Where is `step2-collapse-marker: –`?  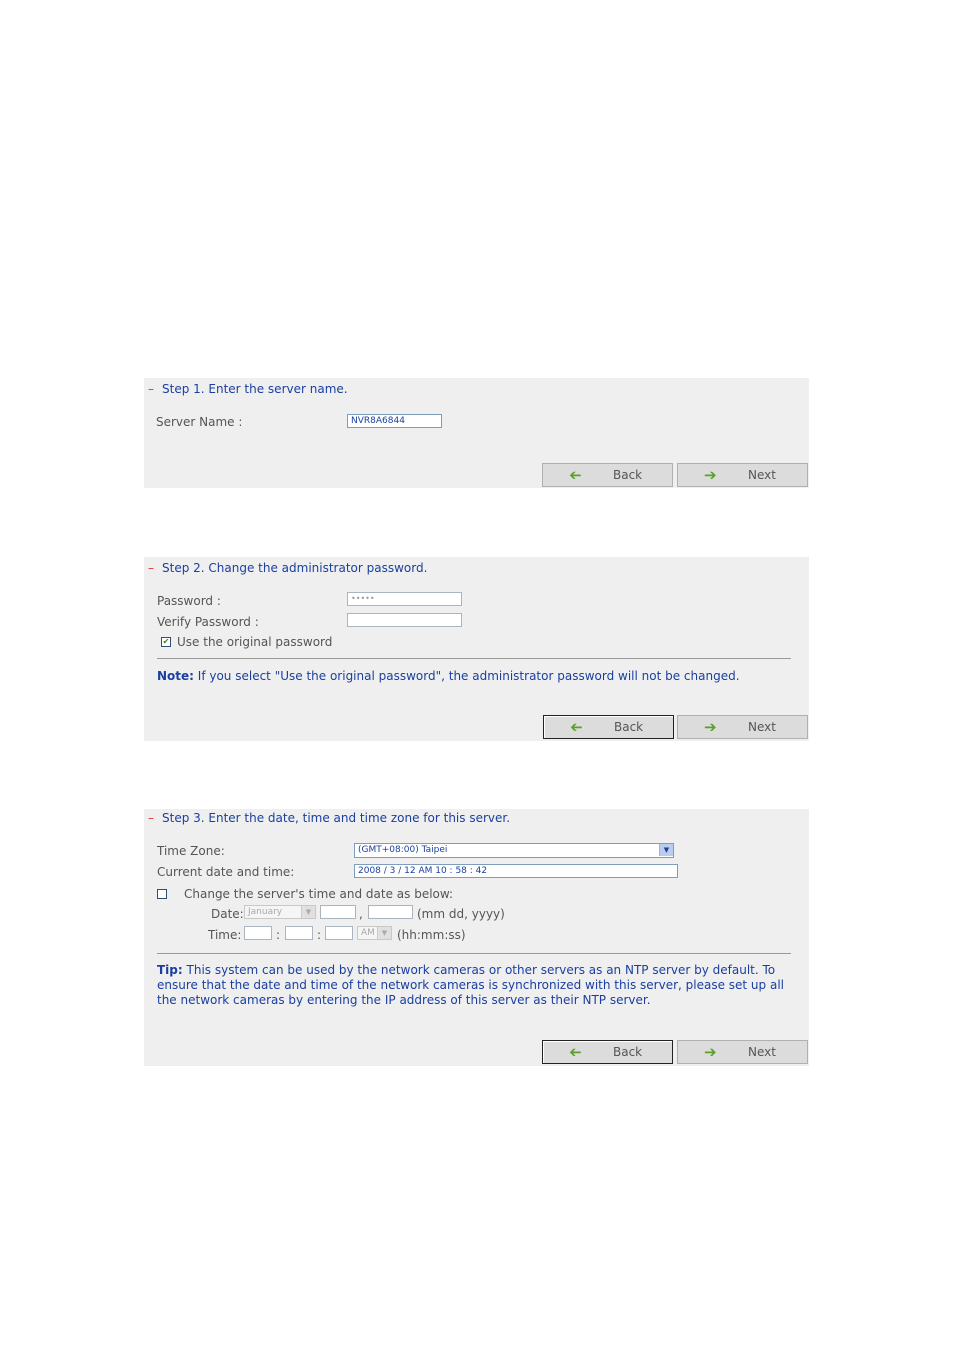 step2-collapse-marker: – is located at coordinates (151, 568).